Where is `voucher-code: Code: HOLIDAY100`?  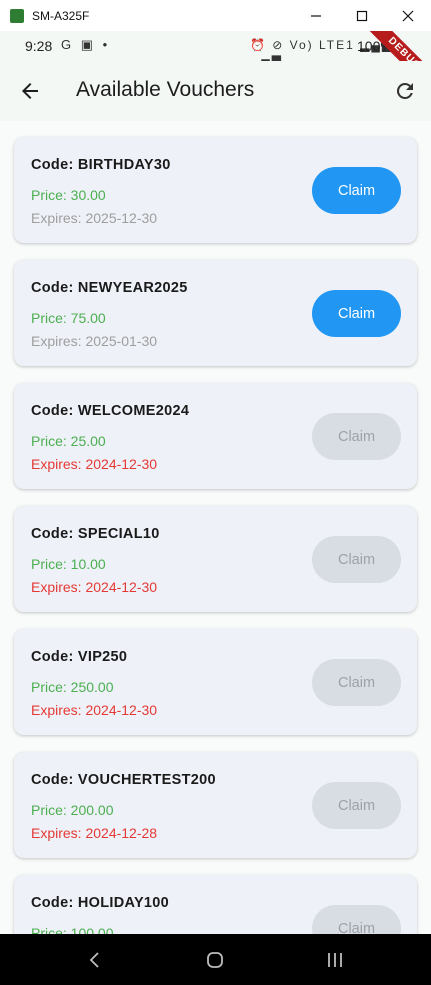 voucher-code: Code: HOLIDAY100 is located at coordinates (100, 903).